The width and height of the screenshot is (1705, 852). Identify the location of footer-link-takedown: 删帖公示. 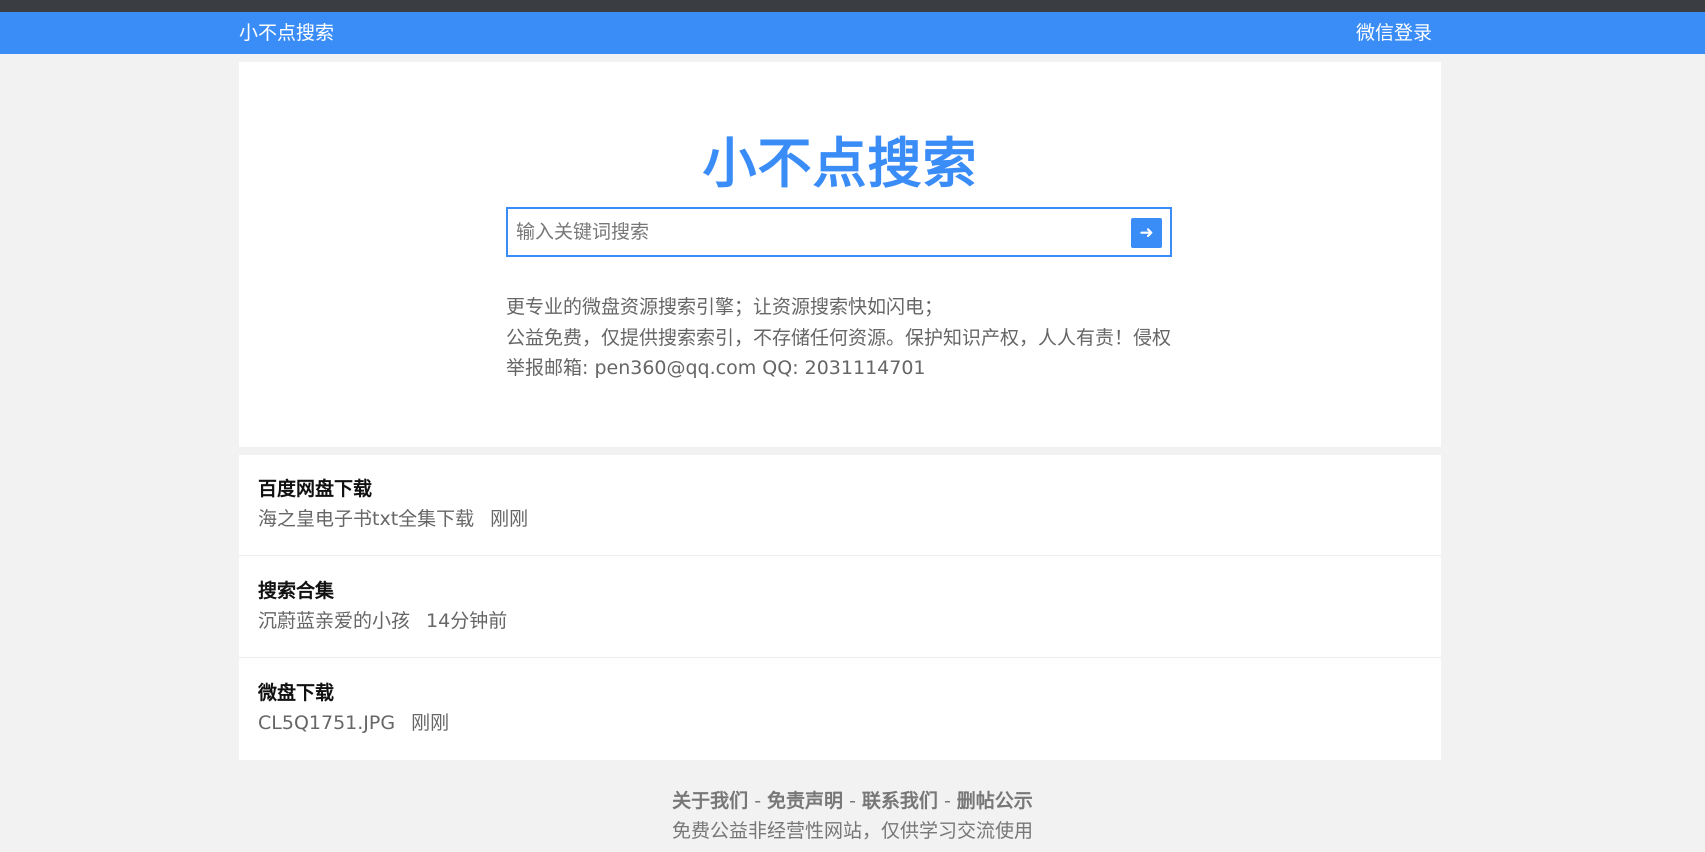
(995, 801).